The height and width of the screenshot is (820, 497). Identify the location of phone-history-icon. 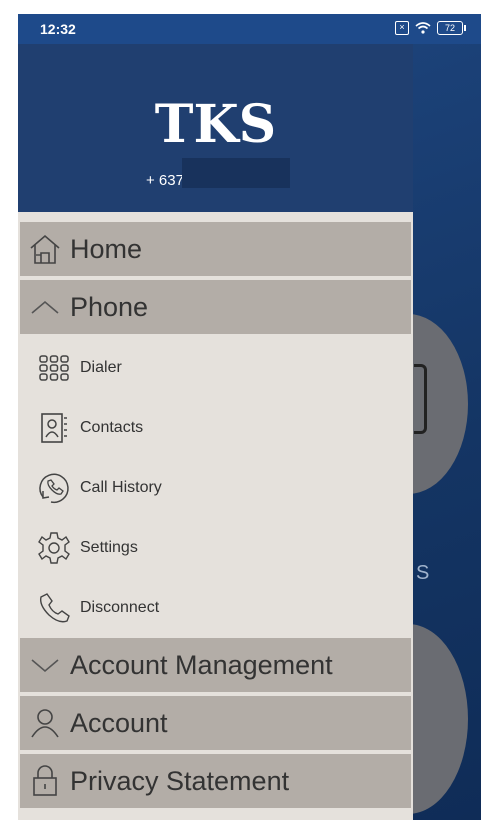
(54, 488).